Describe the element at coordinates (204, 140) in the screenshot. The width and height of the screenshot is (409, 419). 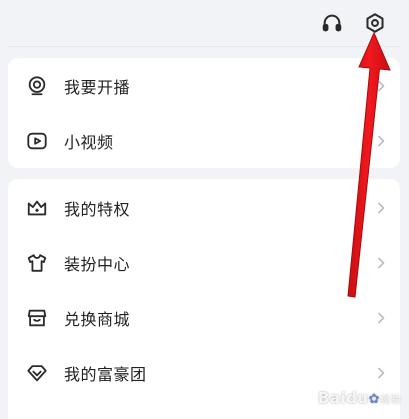
I see `menu-item-short-video: 小视频` at that location.